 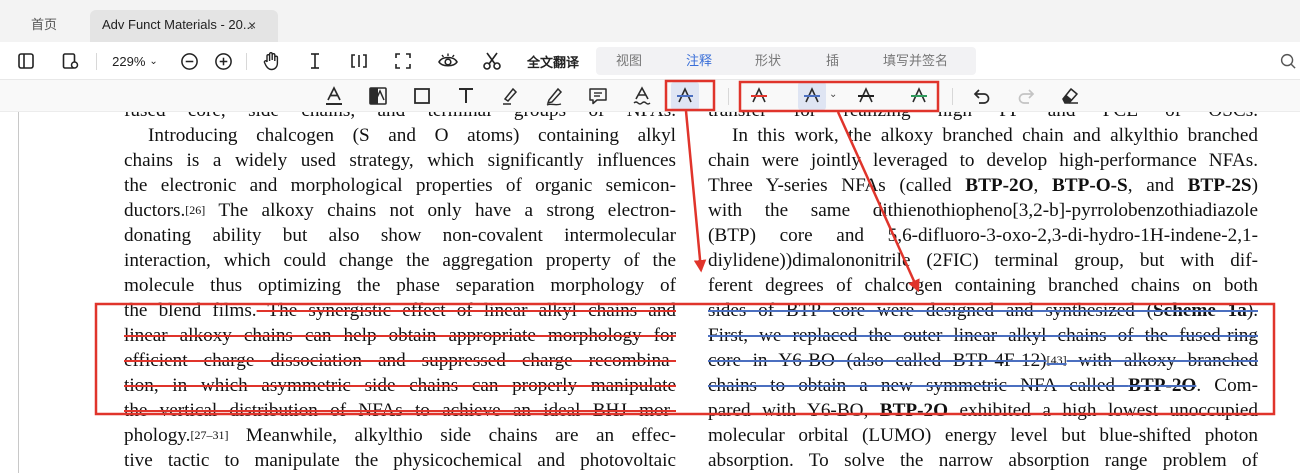 I want to click on text-underline-icon, so click(x=334, y=96).